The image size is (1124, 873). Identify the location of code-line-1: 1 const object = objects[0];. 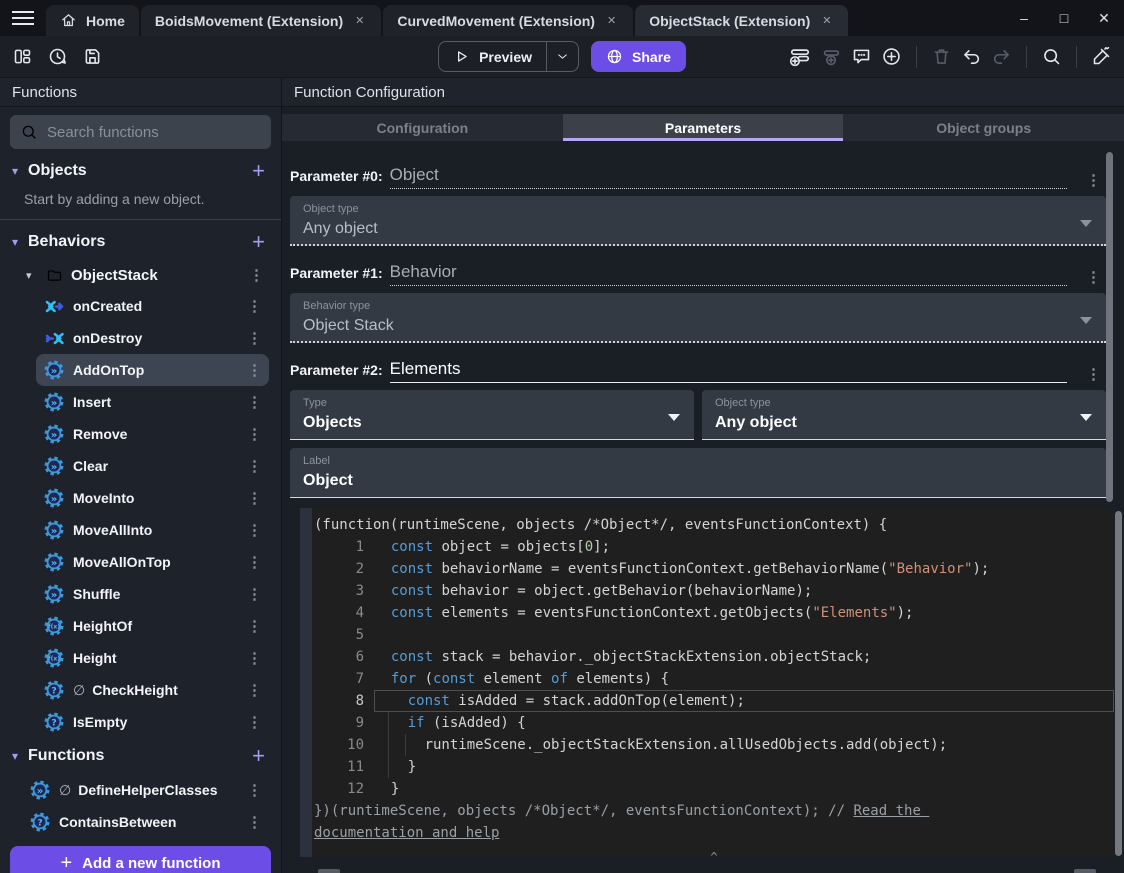
(714, 547).